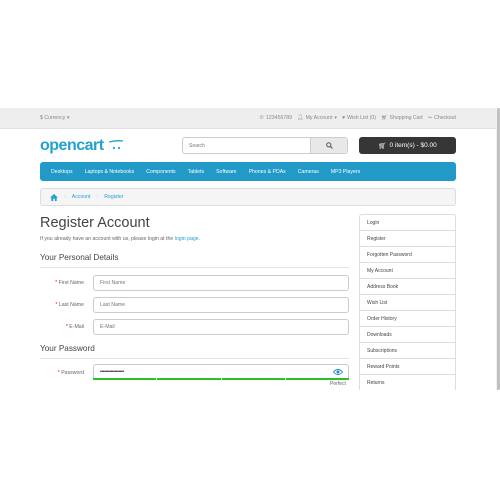 The image size is (500, 500). Describe the element at coordinates (248, 197) in the screenshot. I see `breadcrumb: › Account › Register` at that location.